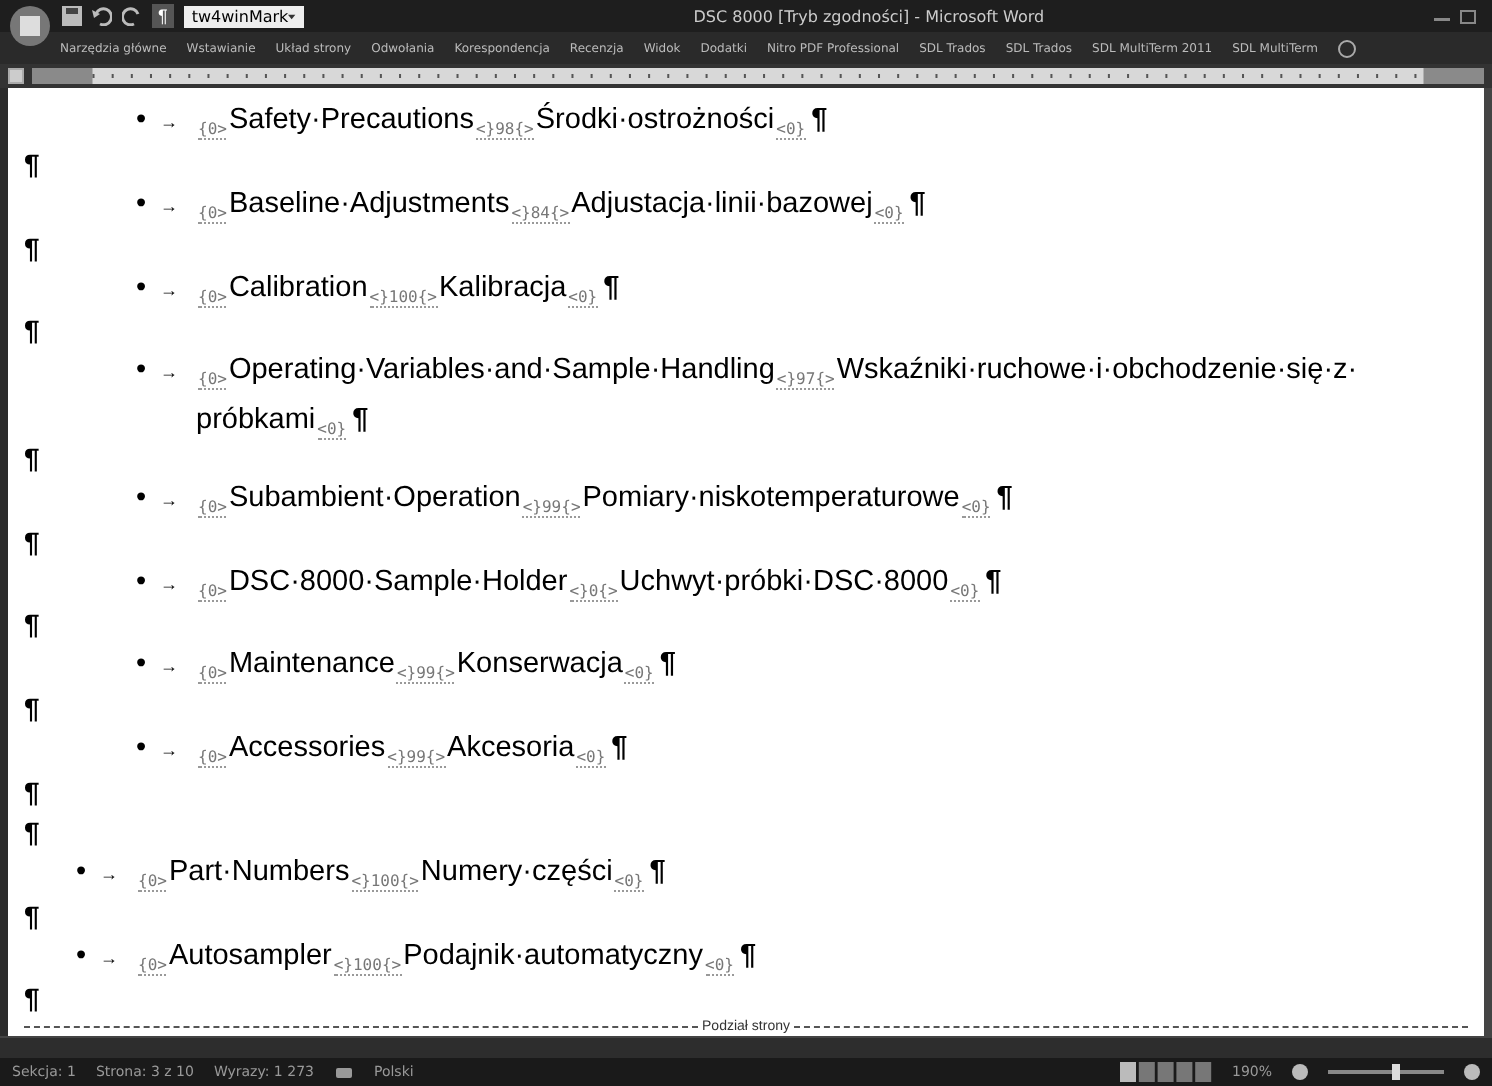 The image size is (1492, 1086). Describe the element at coordinates (307, 748) in the screenshot. I see `source-text: Accessories` at that location.